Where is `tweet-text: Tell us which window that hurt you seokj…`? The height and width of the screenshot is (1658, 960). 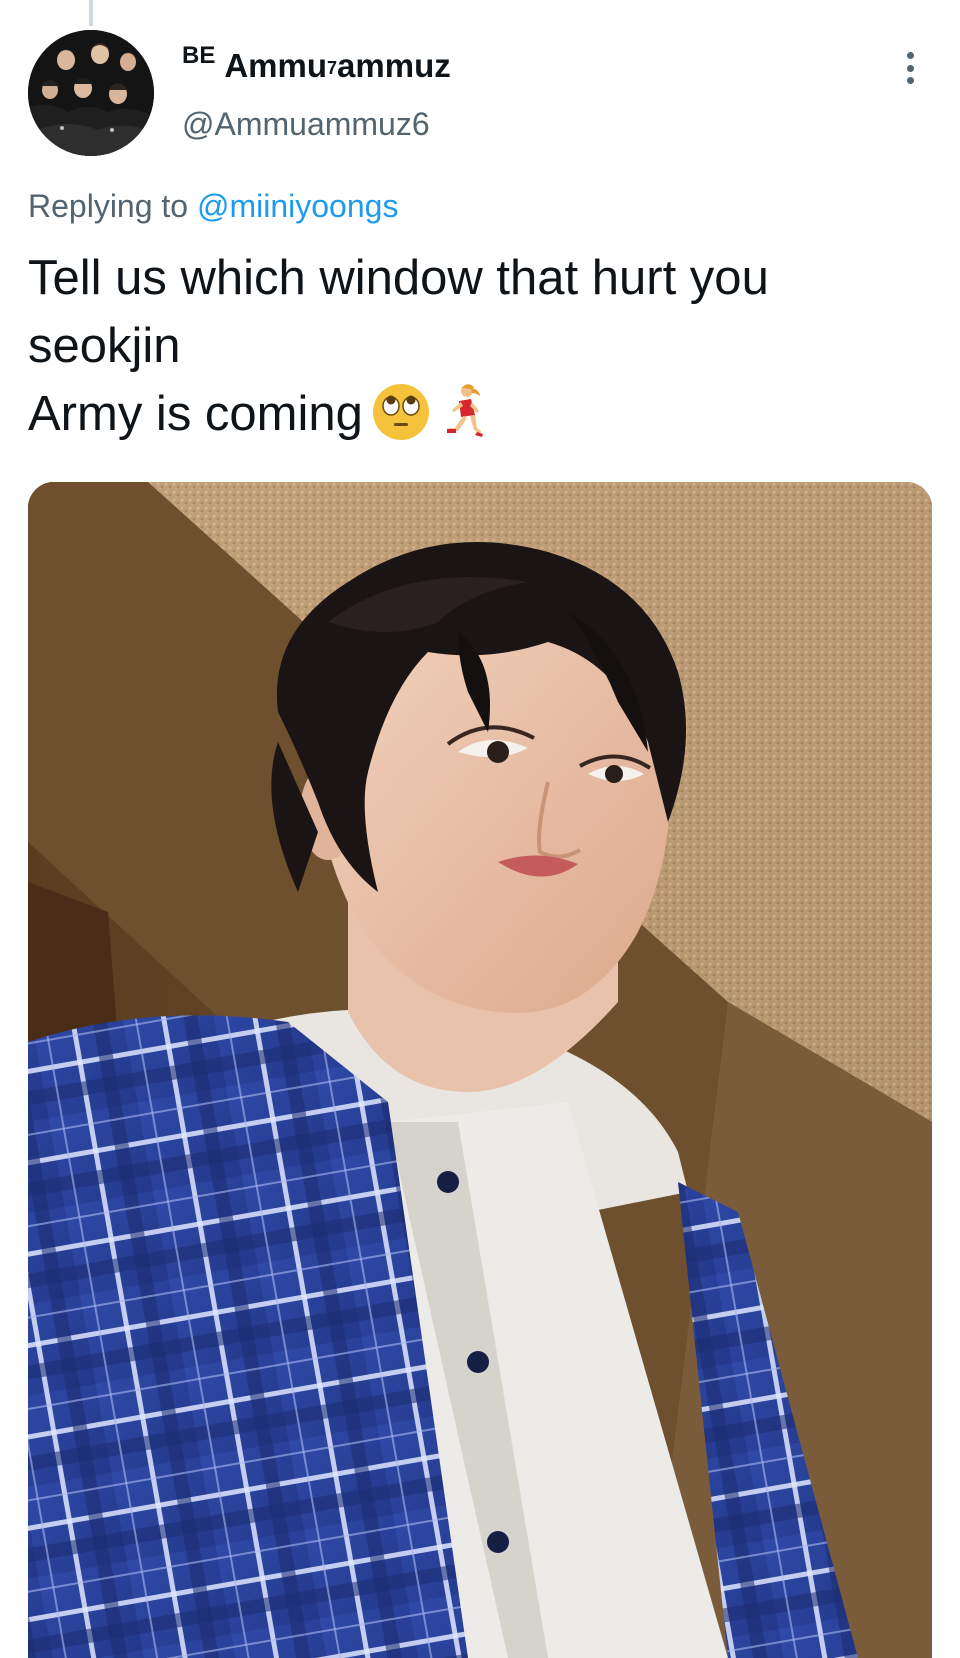 tweet-text: Tell us which window that hurt you seokj… is located at coordinates (478, 346).